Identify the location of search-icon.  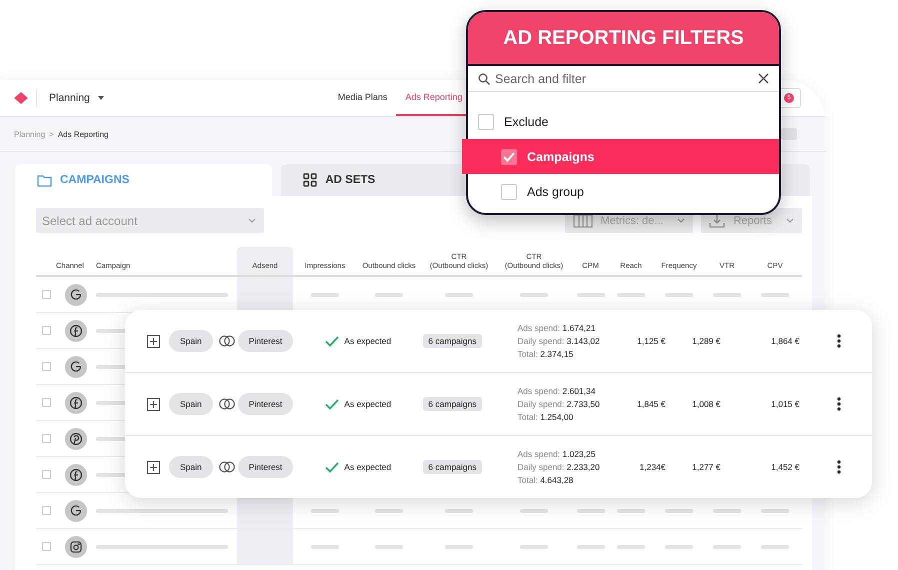
(484, 78).